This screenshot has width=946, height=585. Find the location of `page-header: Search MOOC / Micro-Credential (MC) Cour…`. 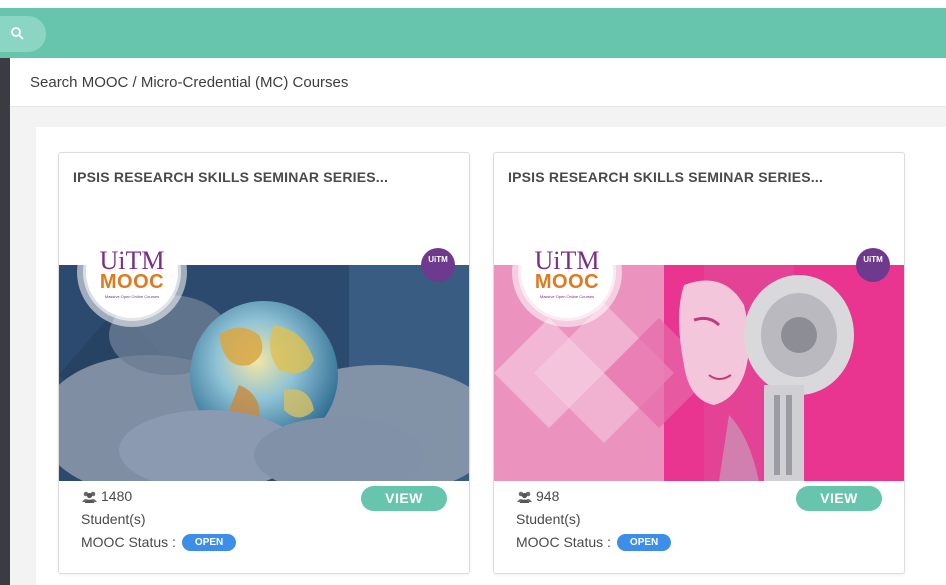

page-header: Search MOOC / Micro-Credential (MC) Cour… is located at coordinates (478, 82).